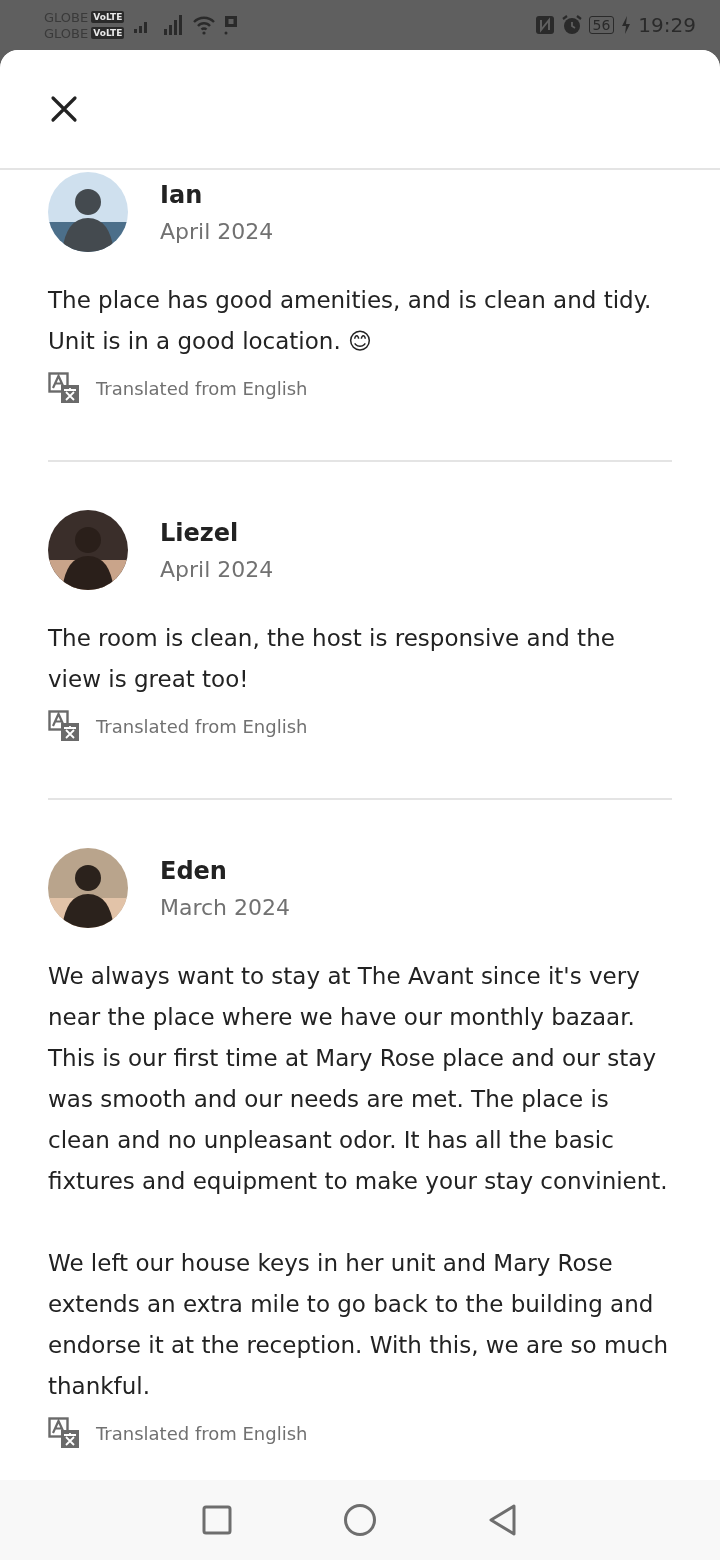 This screenshot has width=720, height=1560. What do you see at coordinates (204, 25) in the screenshot?
I see `wifi-icon` at bounding box center [204, 25].